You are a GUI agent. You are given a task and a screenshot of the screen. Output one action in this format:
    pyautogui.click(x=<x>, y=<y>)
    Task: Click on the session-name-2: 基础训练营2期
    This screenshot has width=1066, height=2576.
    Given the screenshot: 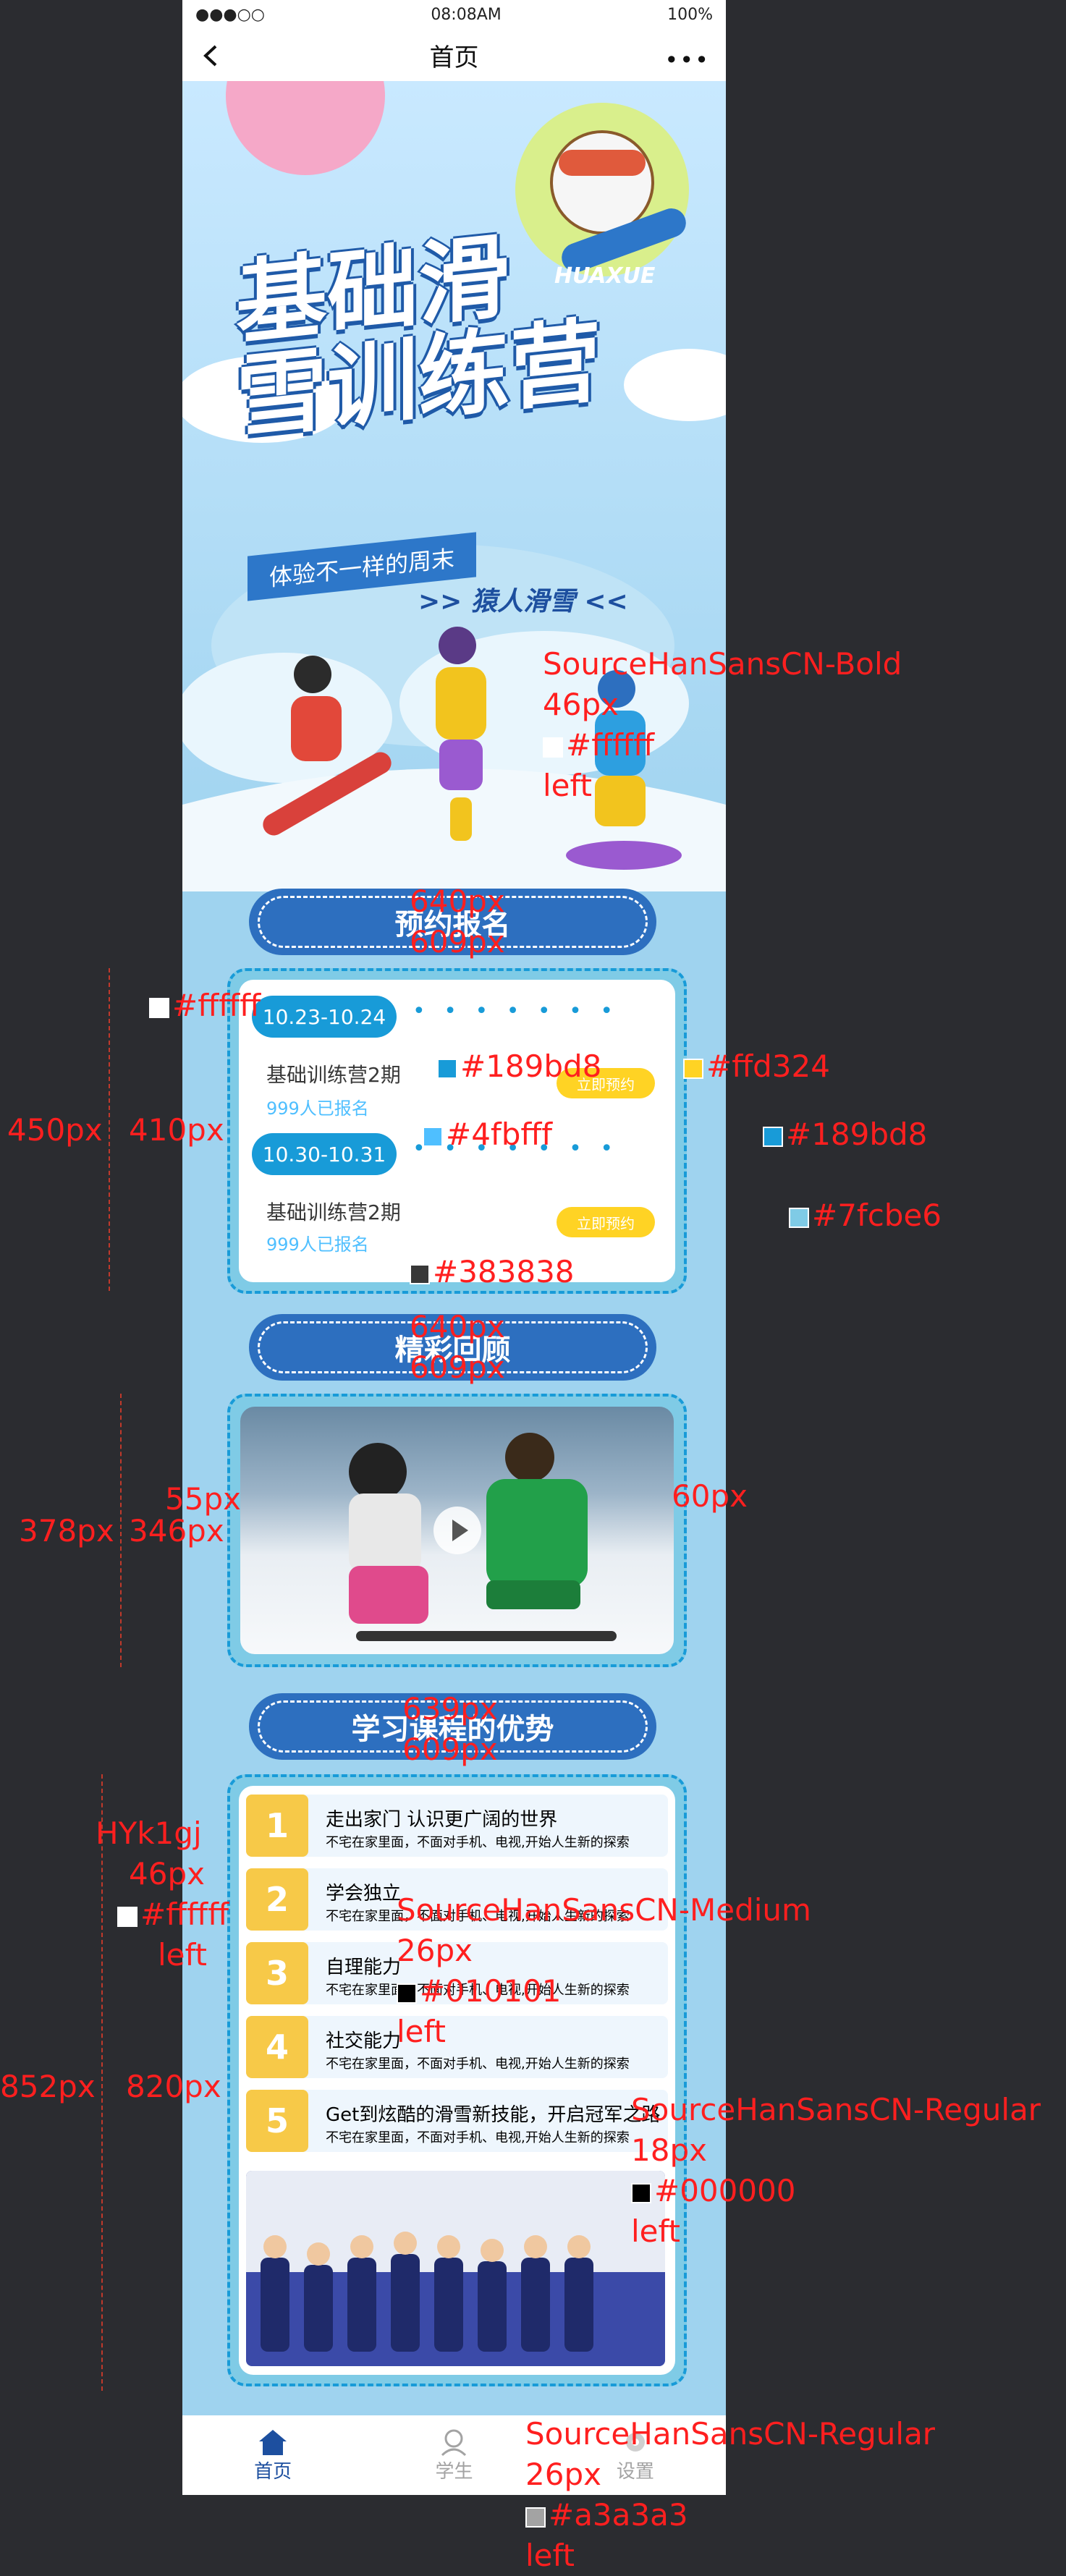 What is the action you would take?
    pyautogui.click(x=333, y=1212)
    